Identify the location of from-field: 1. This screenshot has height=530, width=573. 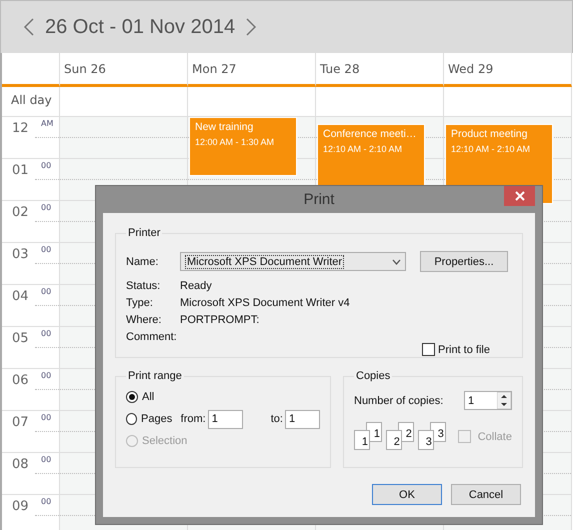
(225, 419).